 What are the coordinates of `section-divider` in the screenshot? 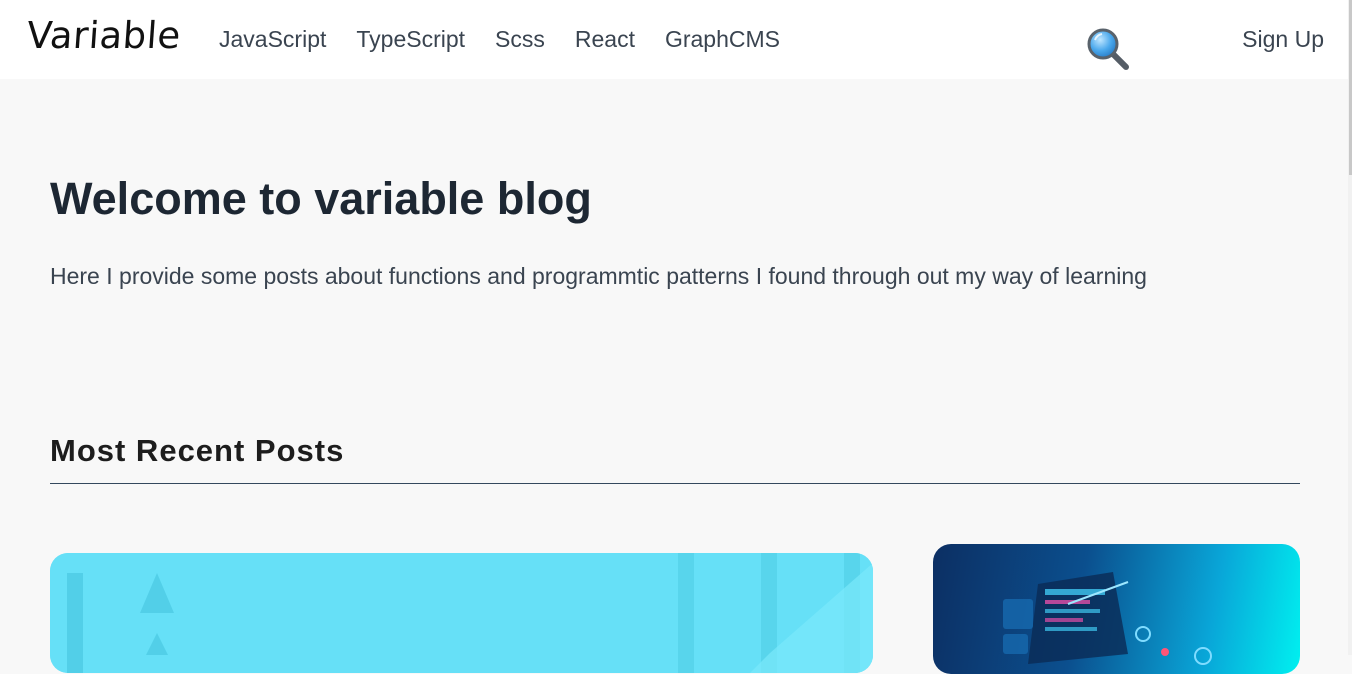 It's located at (675, 483).